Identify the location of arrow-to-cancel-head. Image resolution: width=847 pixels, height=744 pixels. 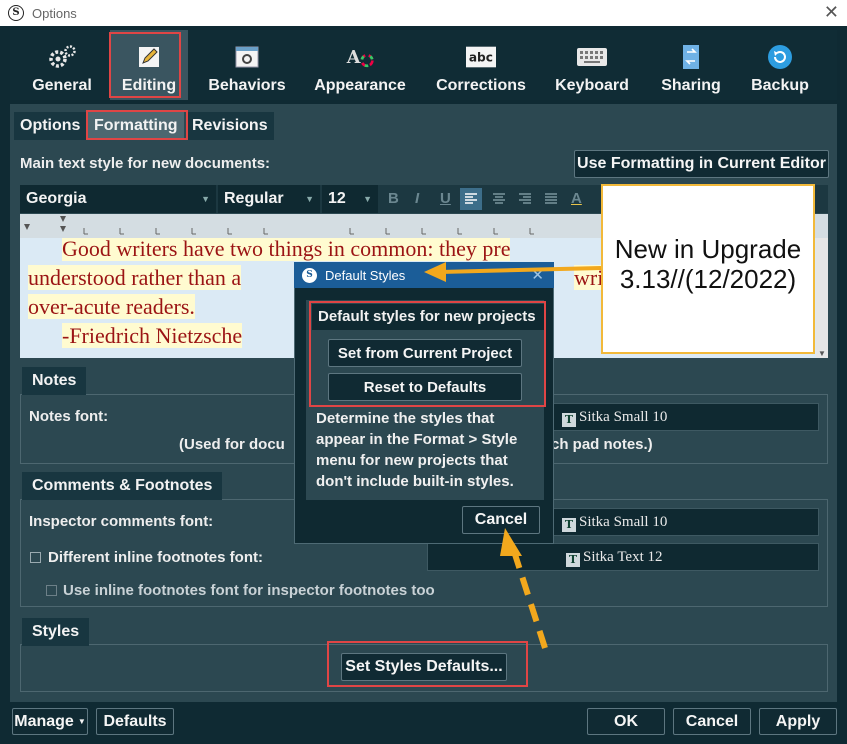
(511, 542).